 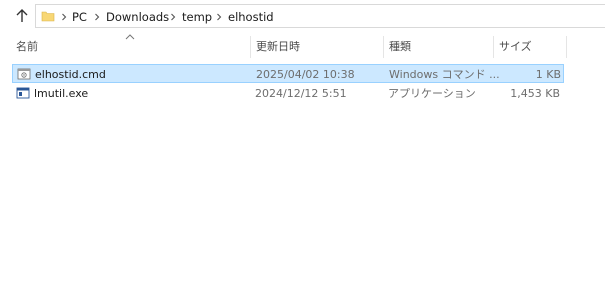 I want to click on column-header-size: サイズ, so click(x=515, y=47).